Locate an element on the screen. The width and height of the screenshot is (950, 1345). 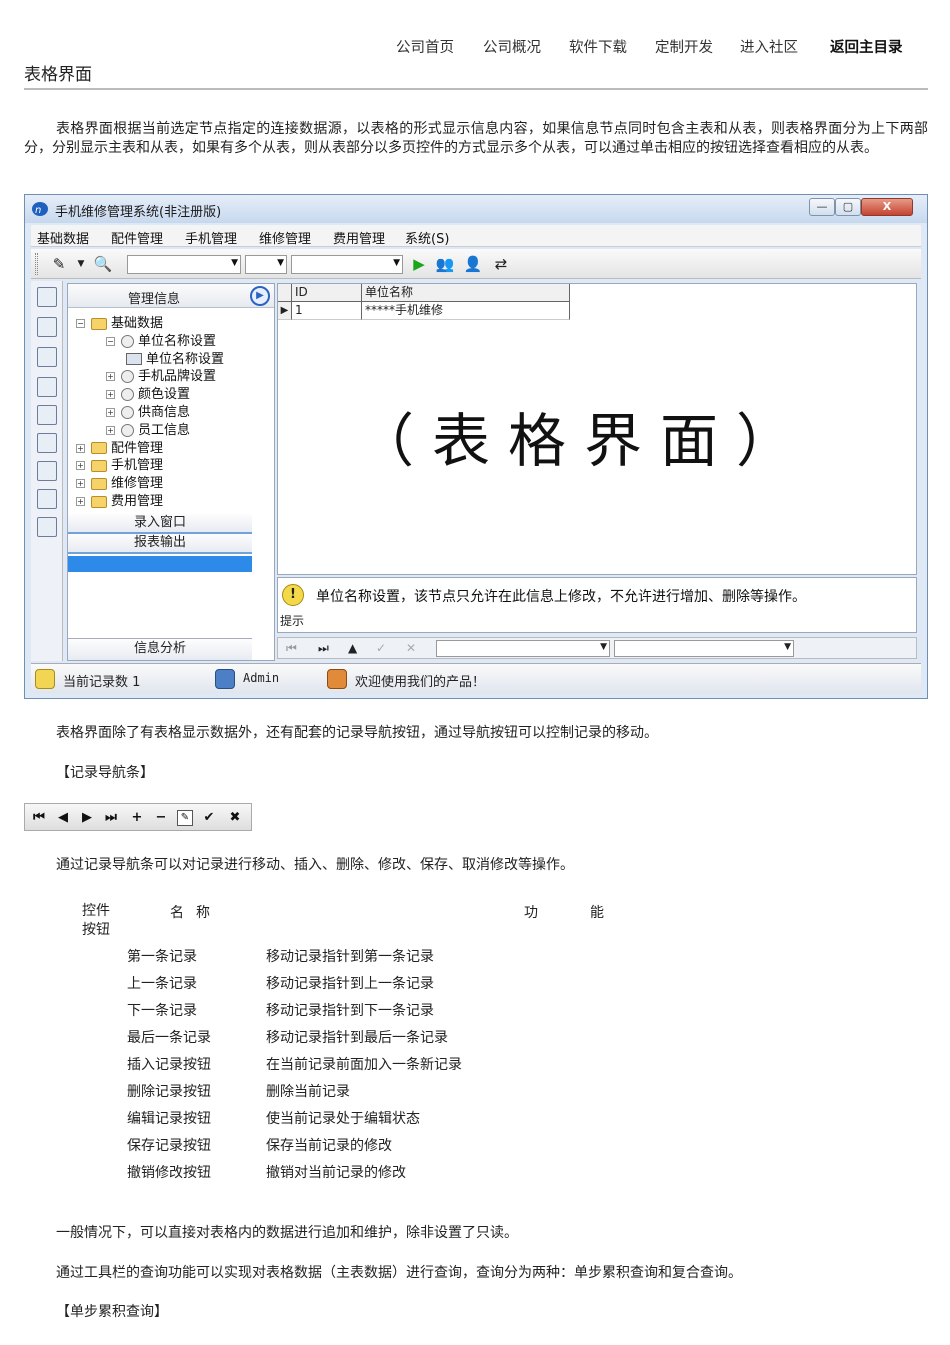
tree-node: + 维修管理 is located at coordinates (119, 481).